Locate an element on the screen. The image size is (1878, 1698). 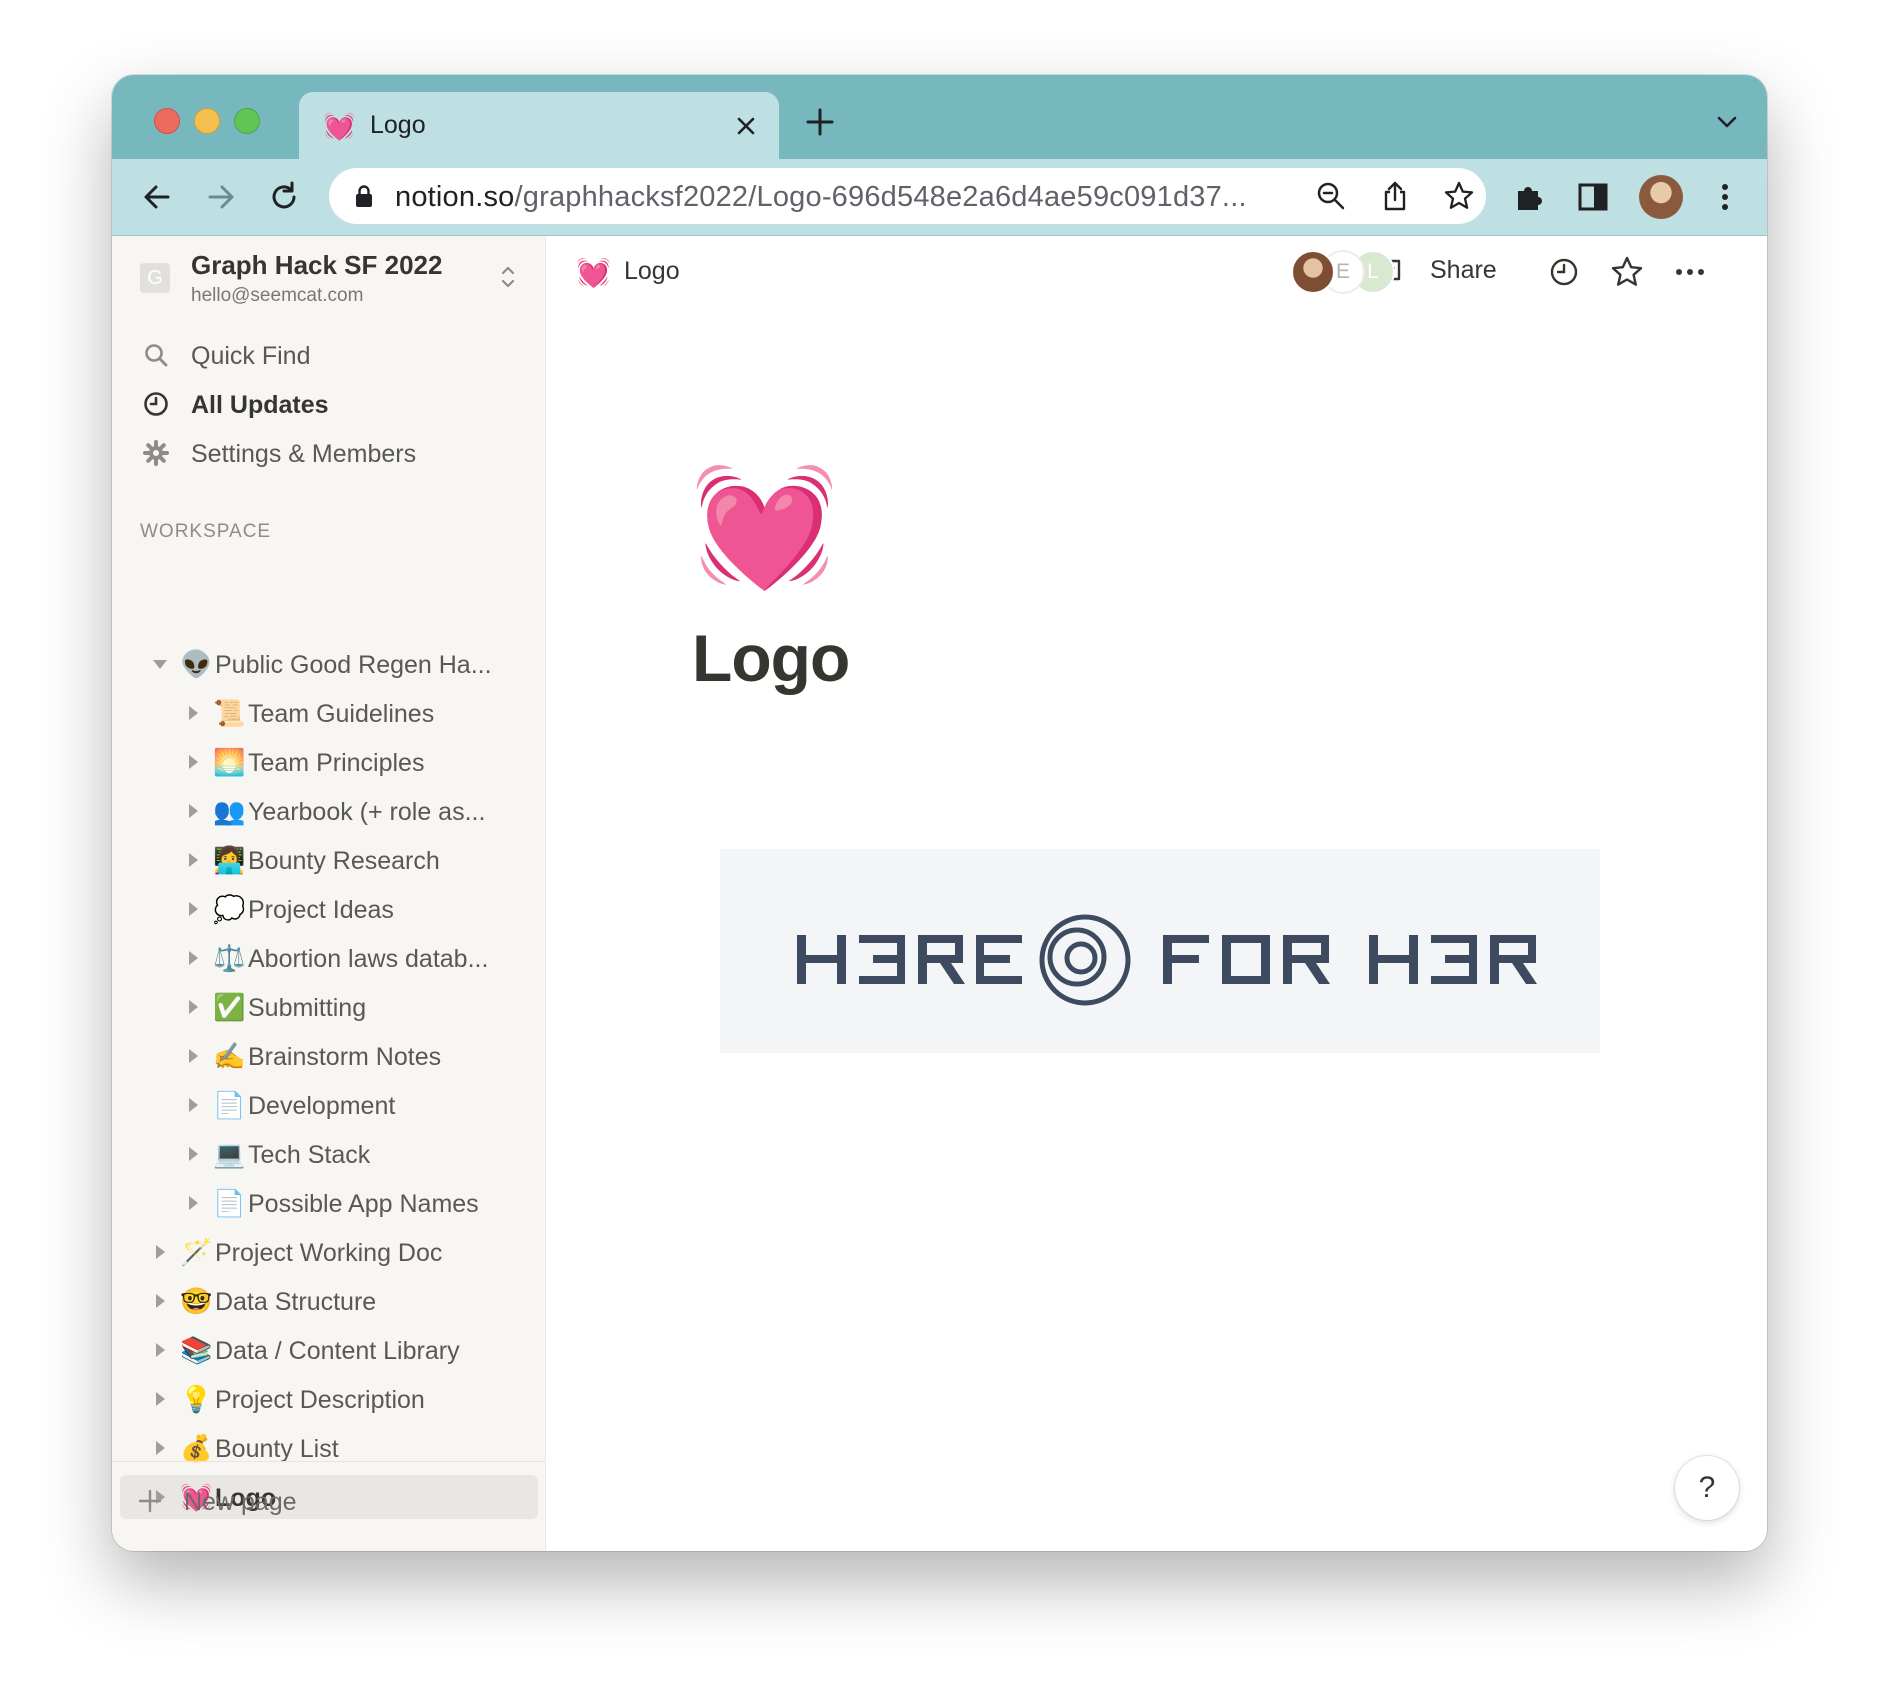
collaborator-avatar is located at coordinates (1313, 272).